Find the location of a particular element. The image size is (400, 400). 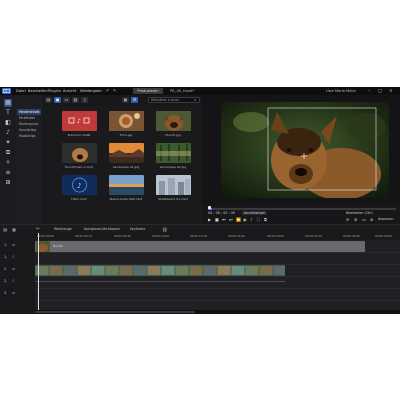

mixer-room-icon: ≡ is located at coordinates (8, 173).